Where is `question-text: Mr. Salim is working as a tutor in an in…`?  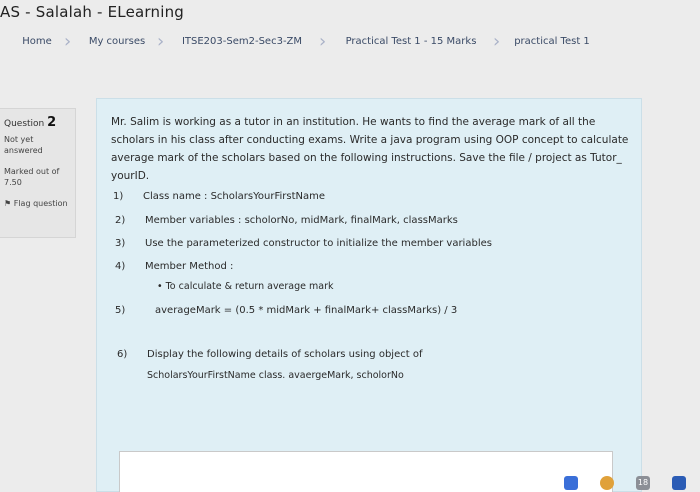
question-text: Mr. Salim is working as a tutor in an in… is located at coordinates (370, 149).